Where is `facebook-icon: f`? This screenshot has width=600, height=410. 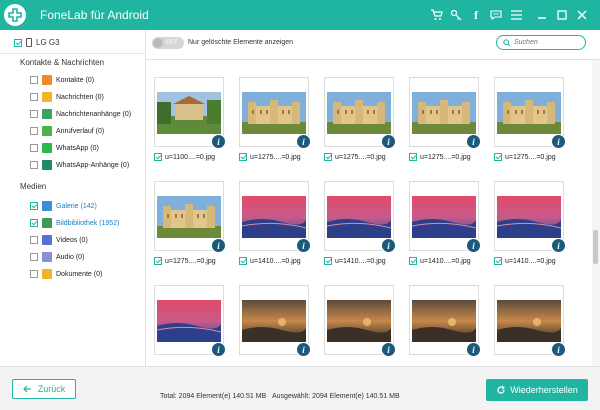
facebook-icon: f is located at coordinates (476, 15).